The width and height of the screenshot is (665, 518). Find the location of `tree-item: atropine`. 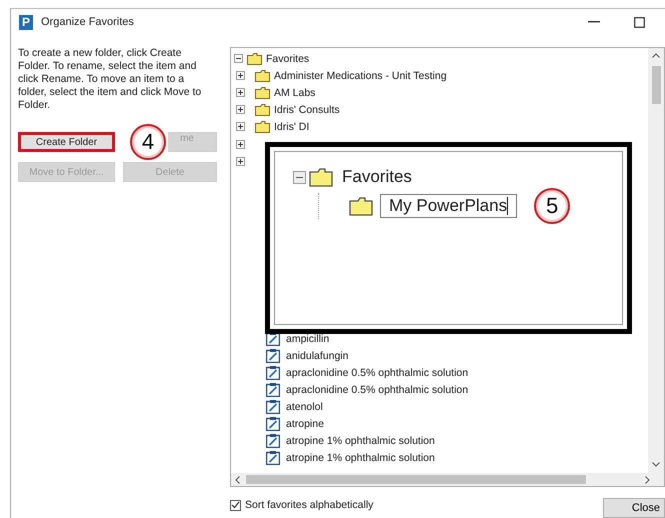

tree-item: atropine is located at coordinates (305, 424).